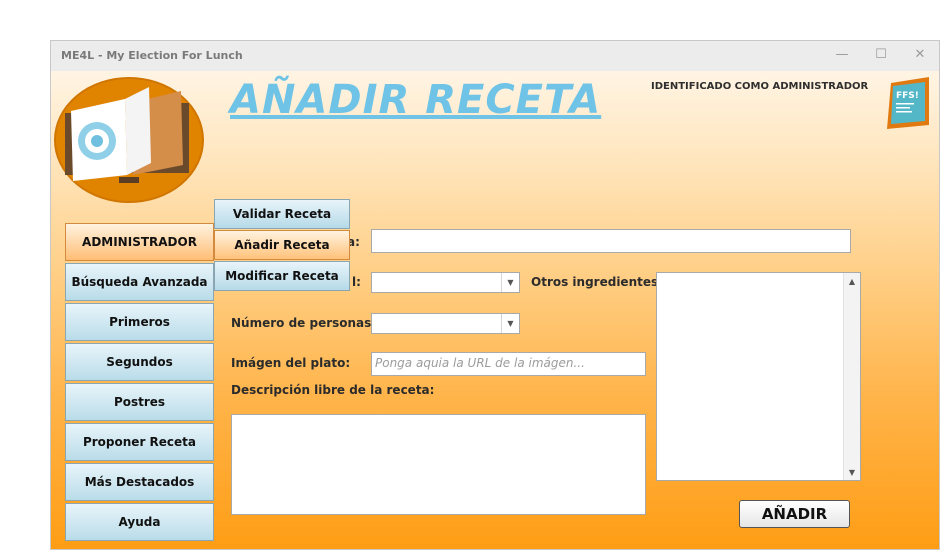  I want to click on submenu-item-label: Validar Receta, so click(282, 214).